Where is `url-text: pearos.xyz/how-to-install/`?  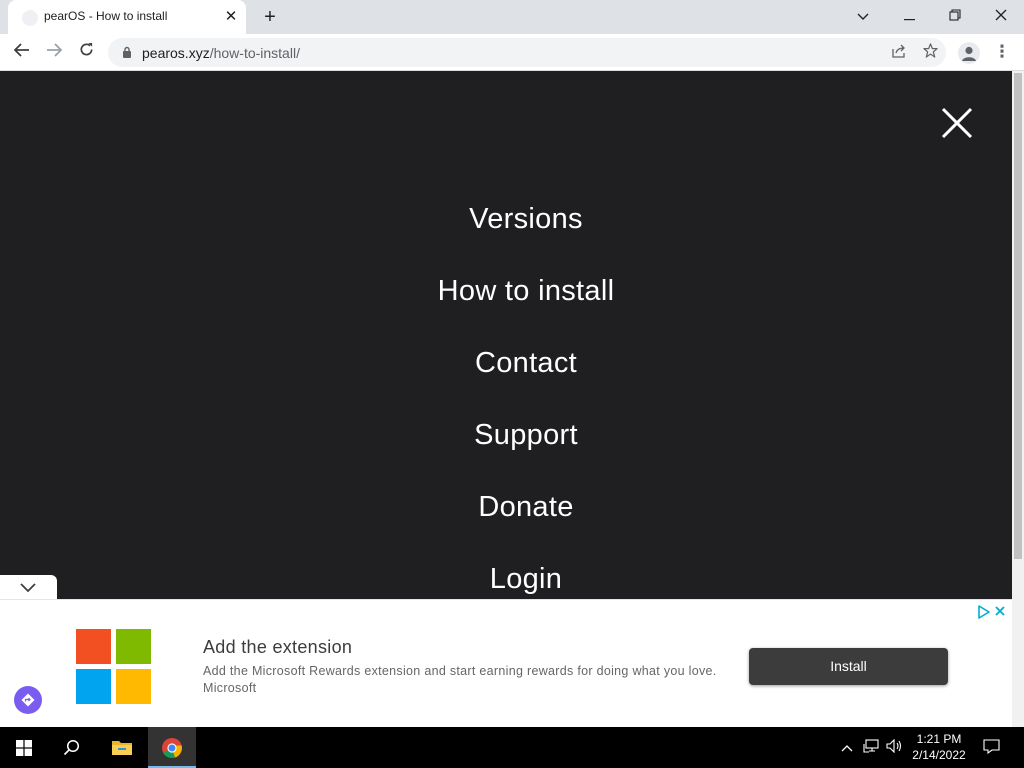 url-text: pearos.xyz/how-to-install/ is located at coordinates (221, 53).